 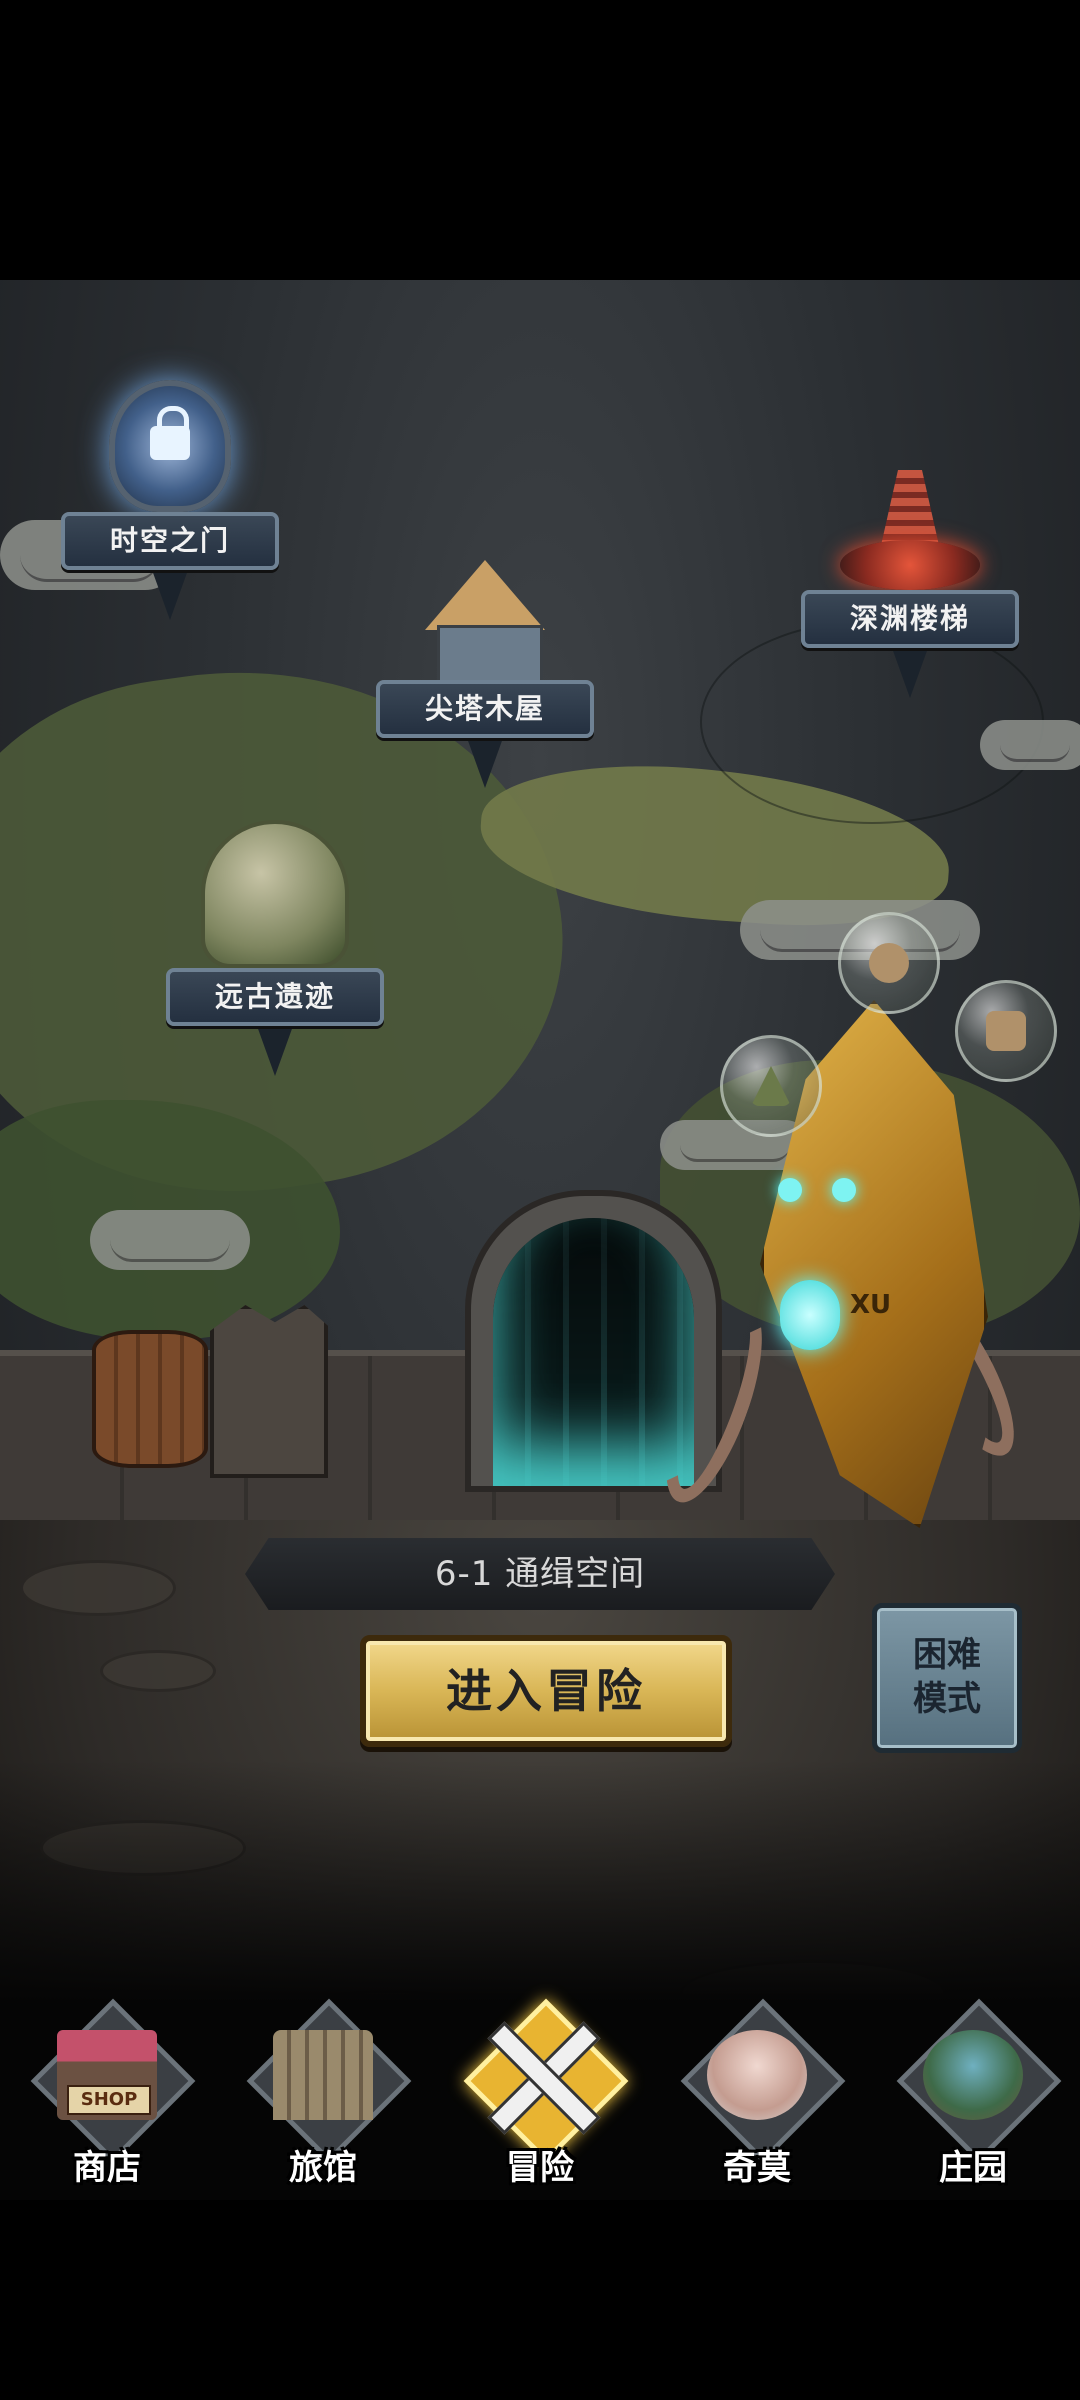 I want to click on nav-manor: 庄园, so click(x=973, y=2099).